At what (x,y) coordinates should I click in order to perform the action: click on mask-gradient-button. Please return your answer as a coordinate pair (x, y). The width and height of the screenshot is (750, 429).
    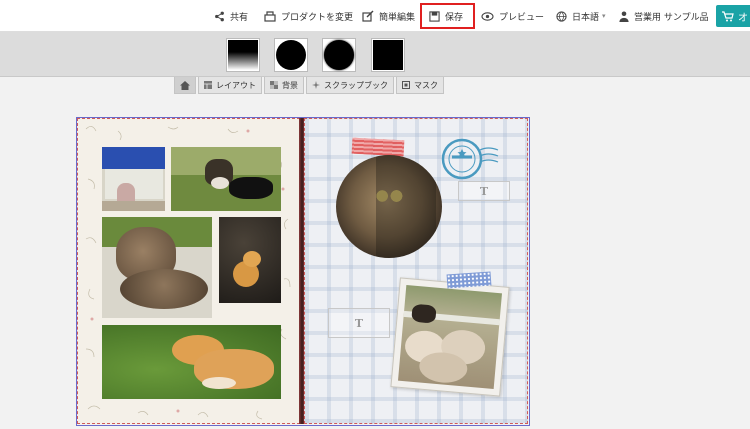
    Looking at the image, I should click on (243, 55).